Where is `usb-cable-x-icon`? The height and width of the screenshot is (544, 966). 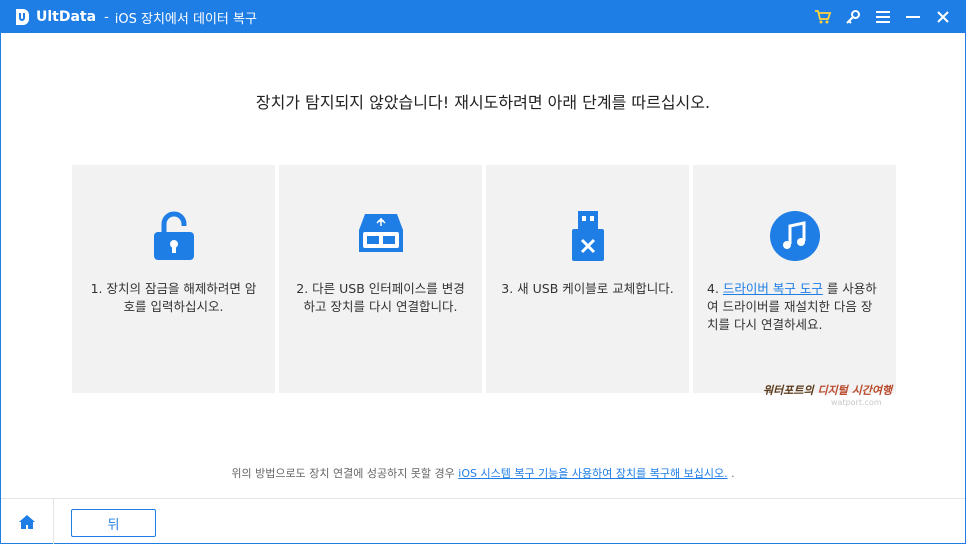
usb-cable-x-icon is located at coordinates (587, 236).